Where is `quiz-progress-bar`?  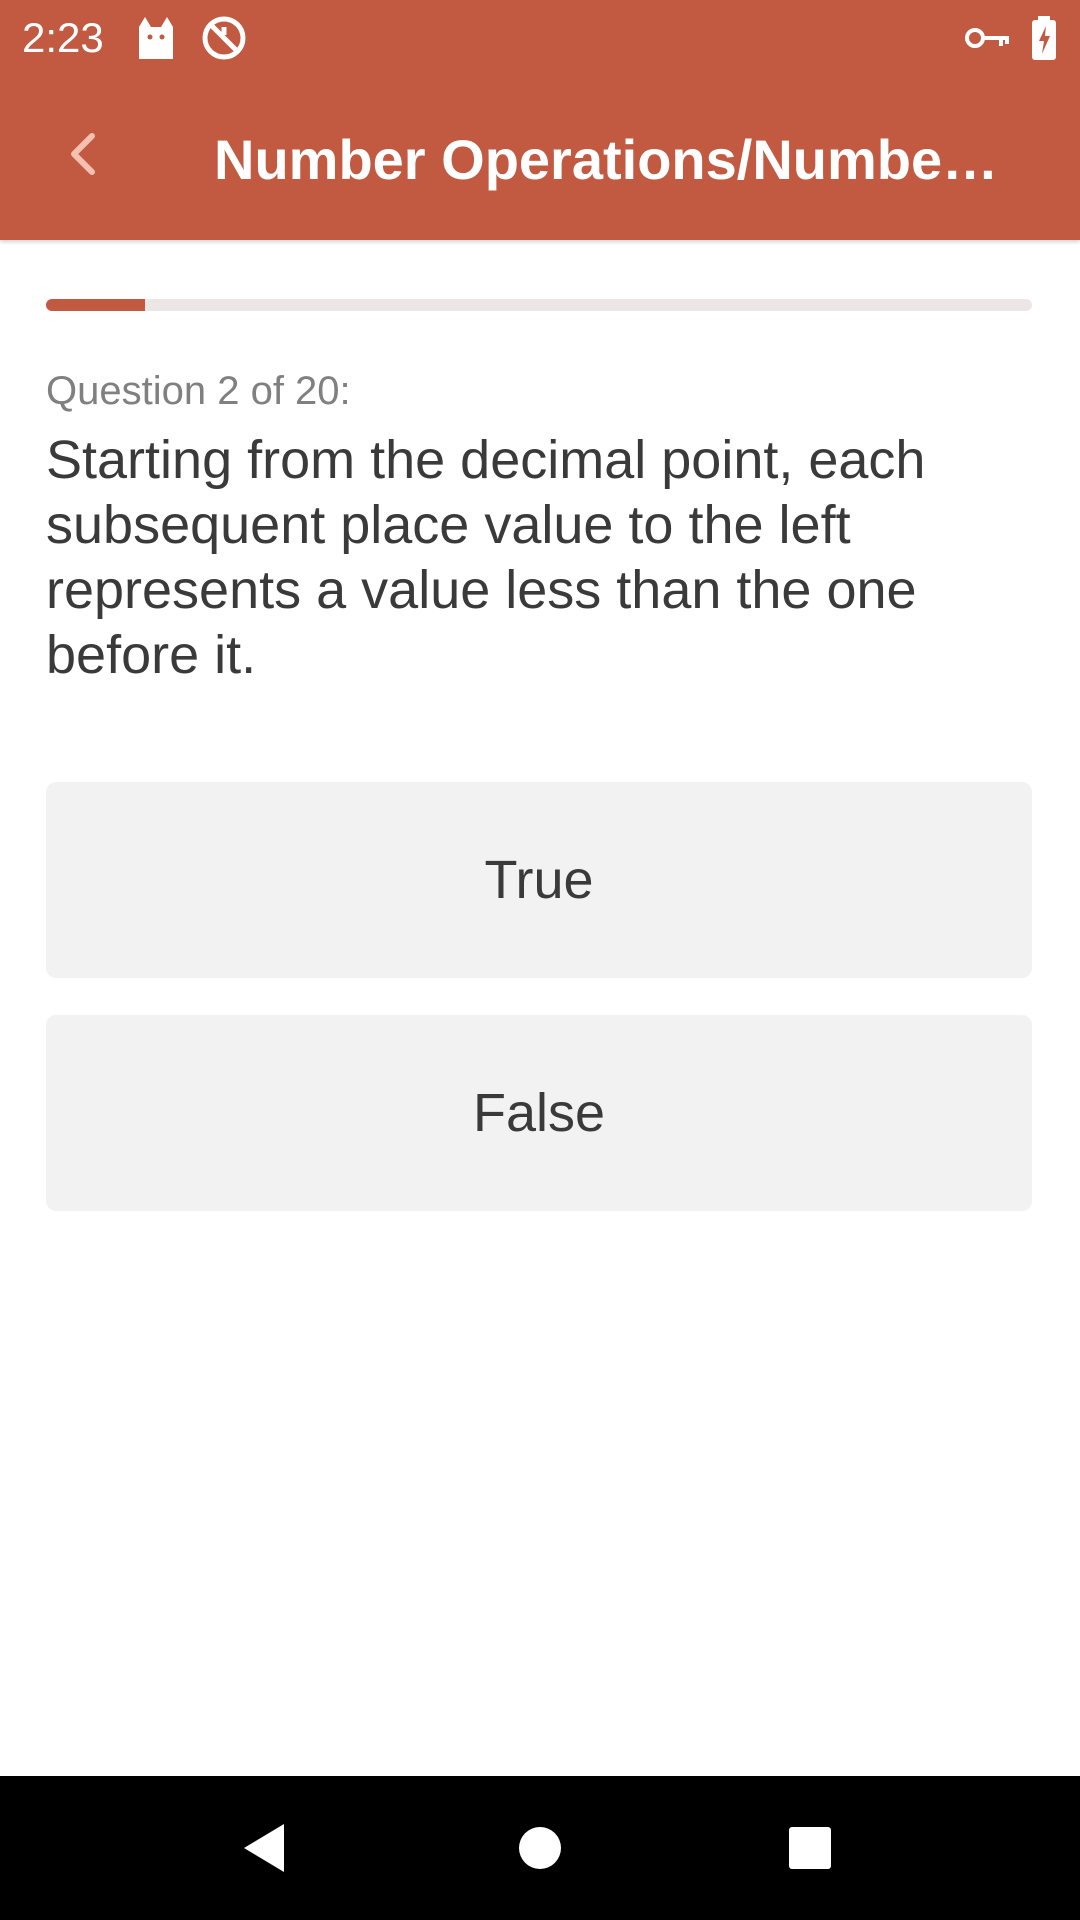 quiz-progress-bar is located at coordinates (539, 305).